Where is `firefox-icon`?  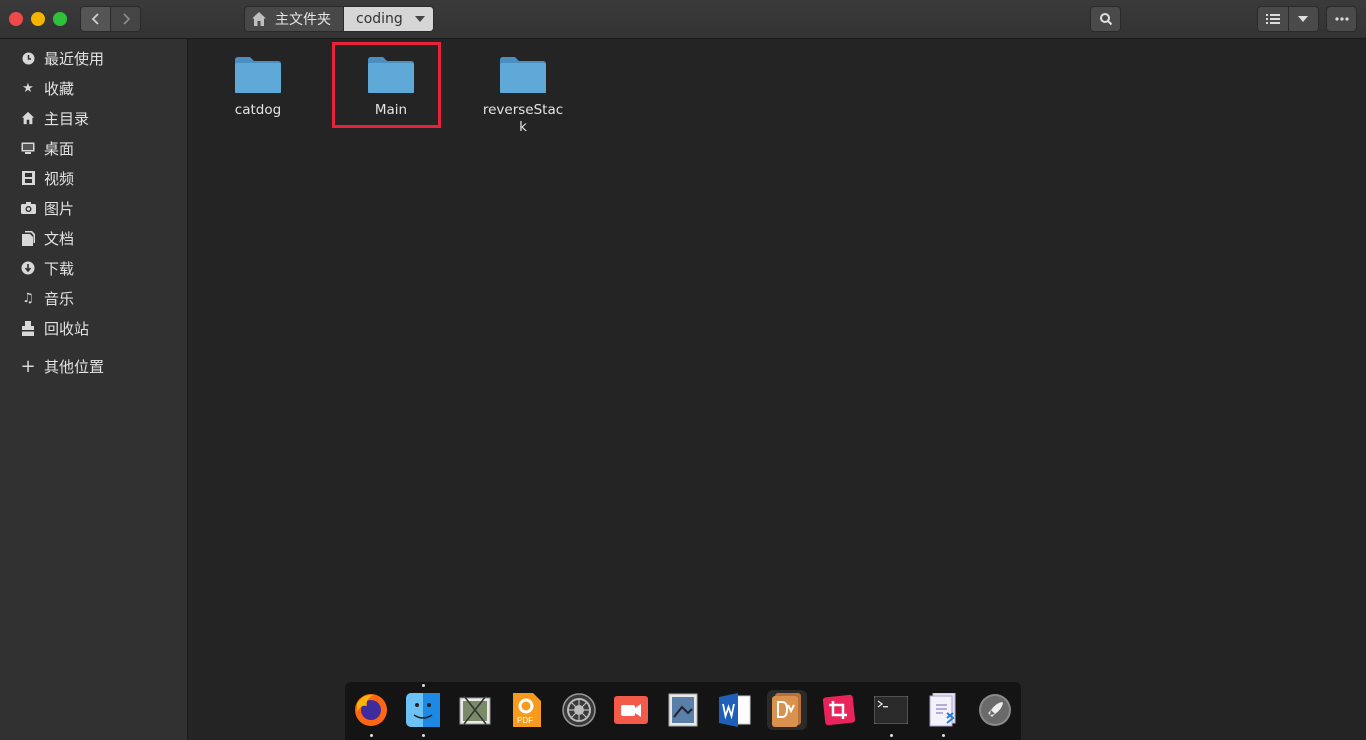 firefox-icon is located at coordinates (371, 710).